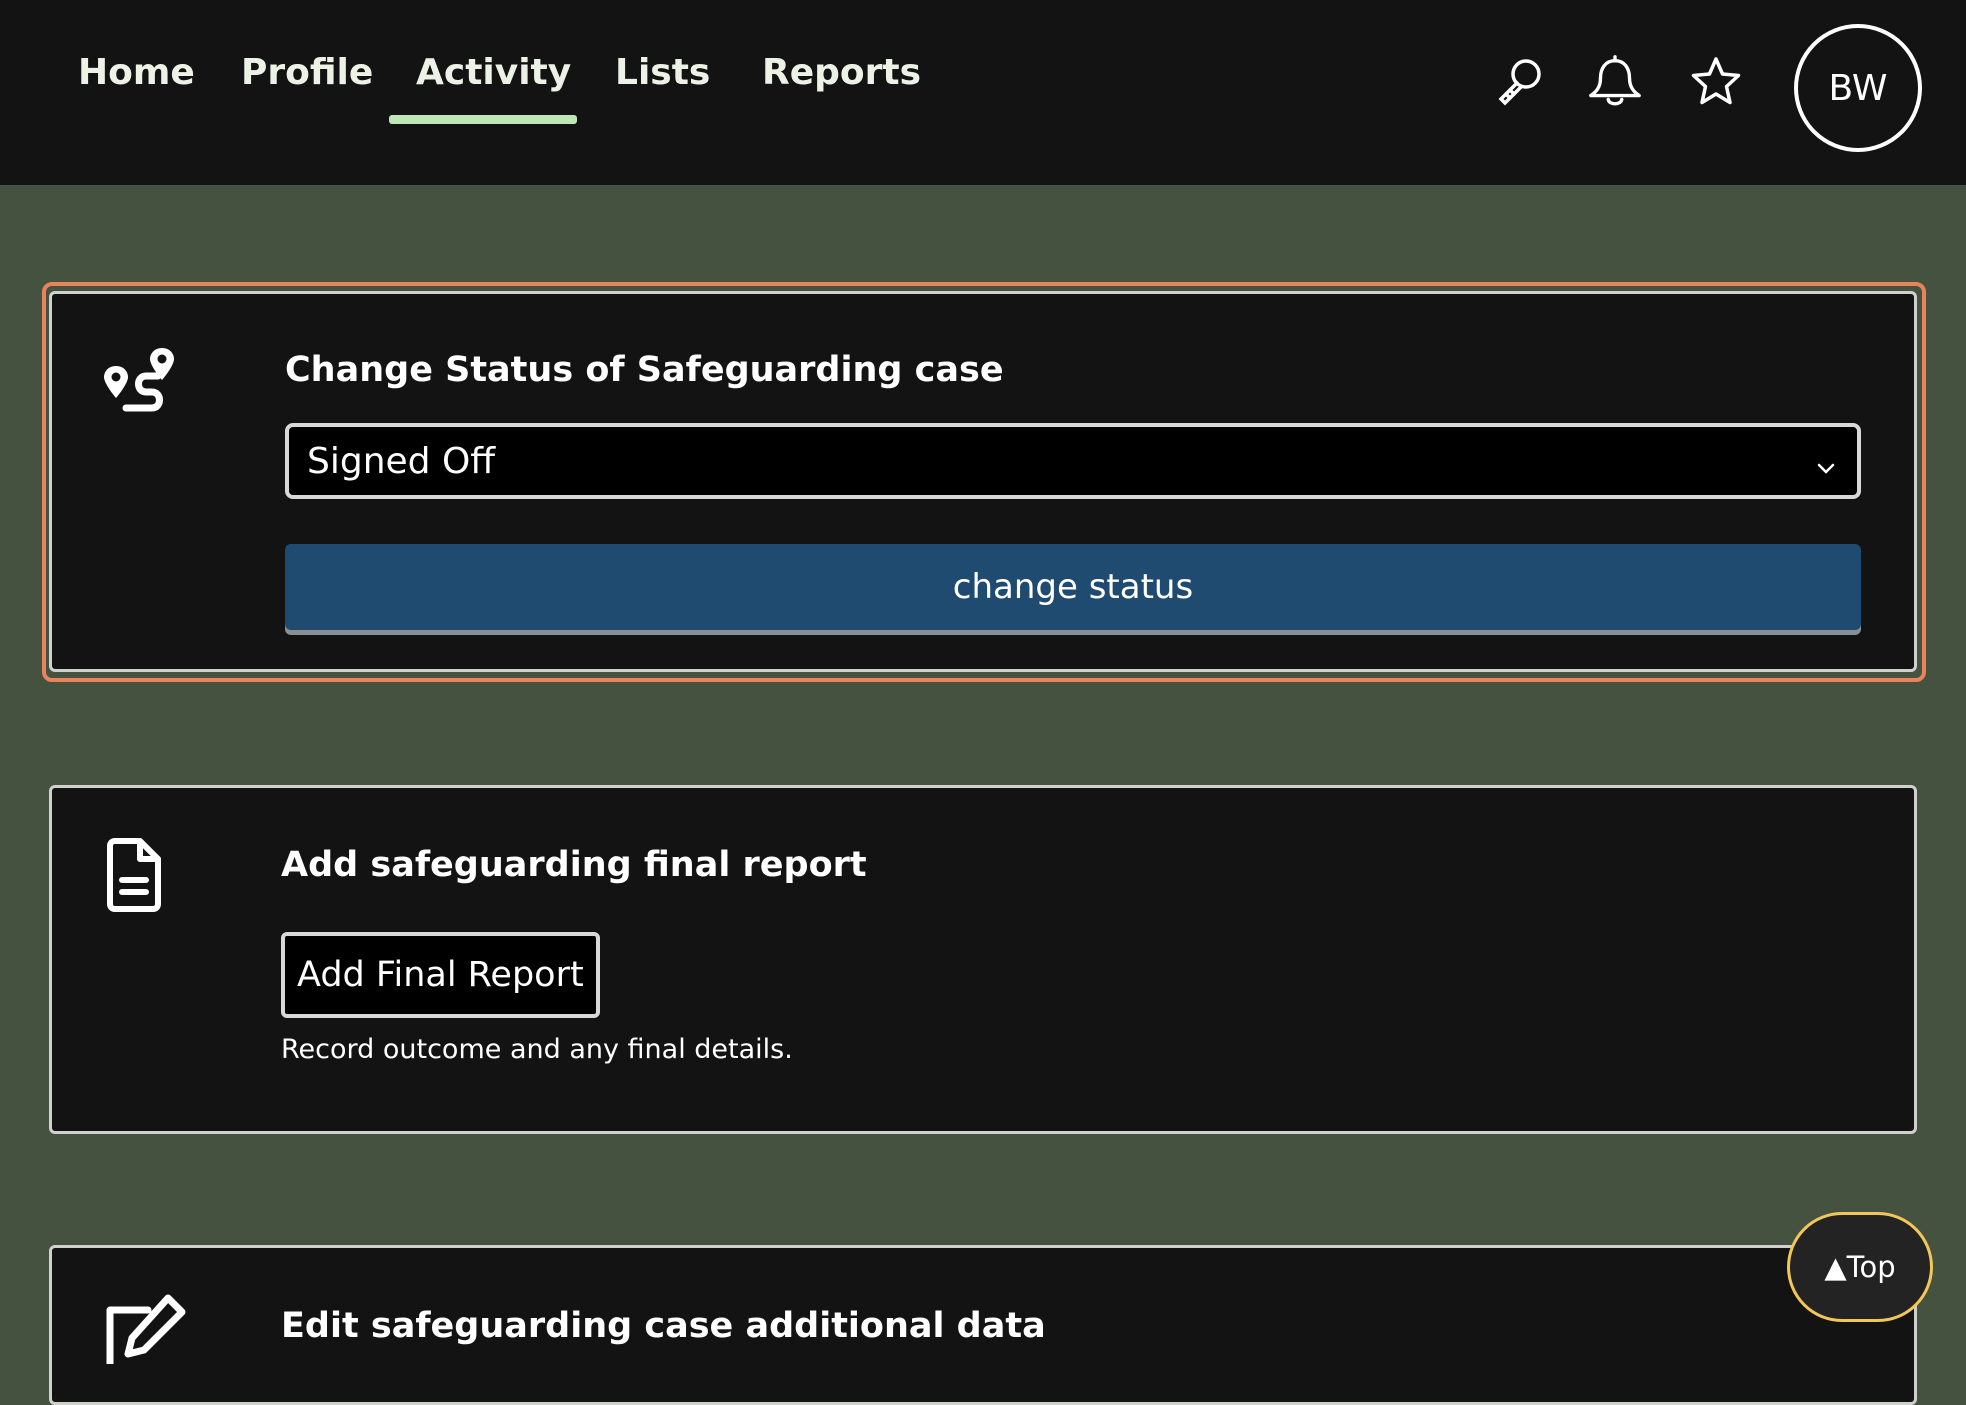  I want to click on route-icon, so click(140, 386).